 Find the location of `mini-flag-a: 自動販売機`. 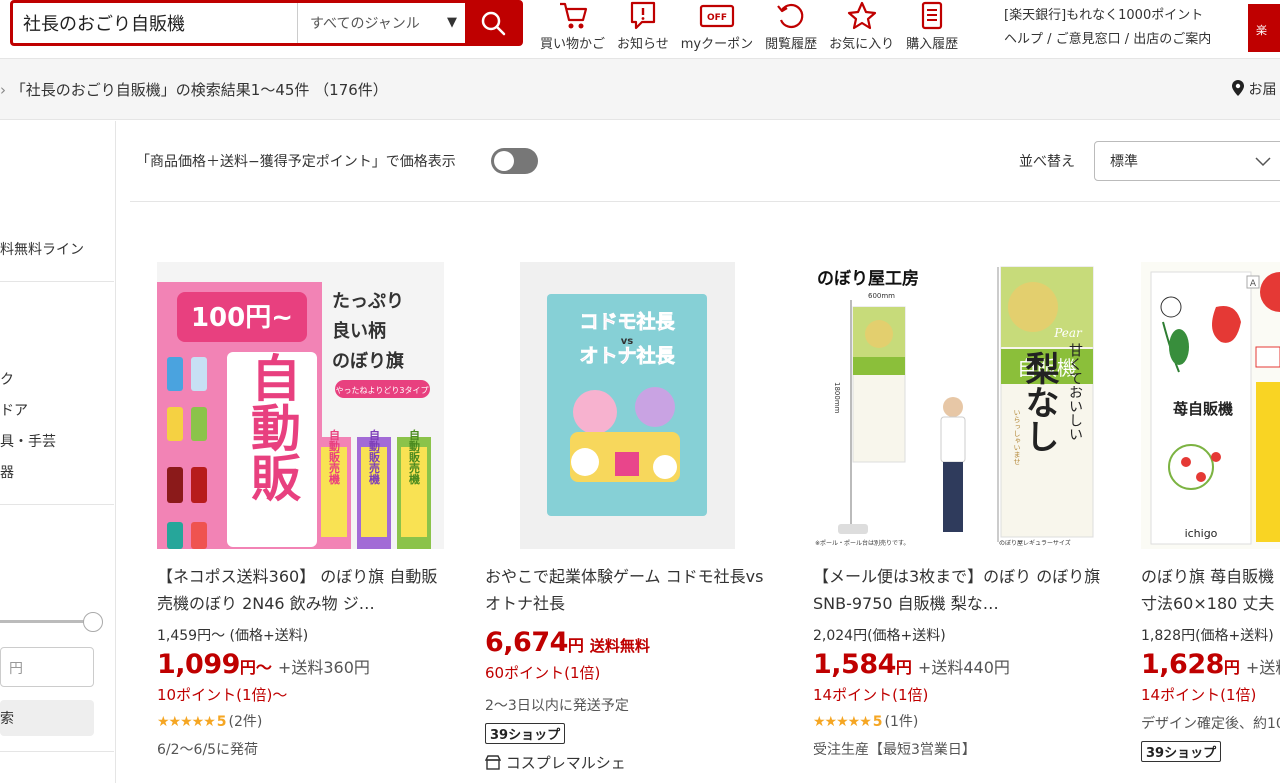

mini-flag-a: 自動販売機 is located at coordinates (334, 456).